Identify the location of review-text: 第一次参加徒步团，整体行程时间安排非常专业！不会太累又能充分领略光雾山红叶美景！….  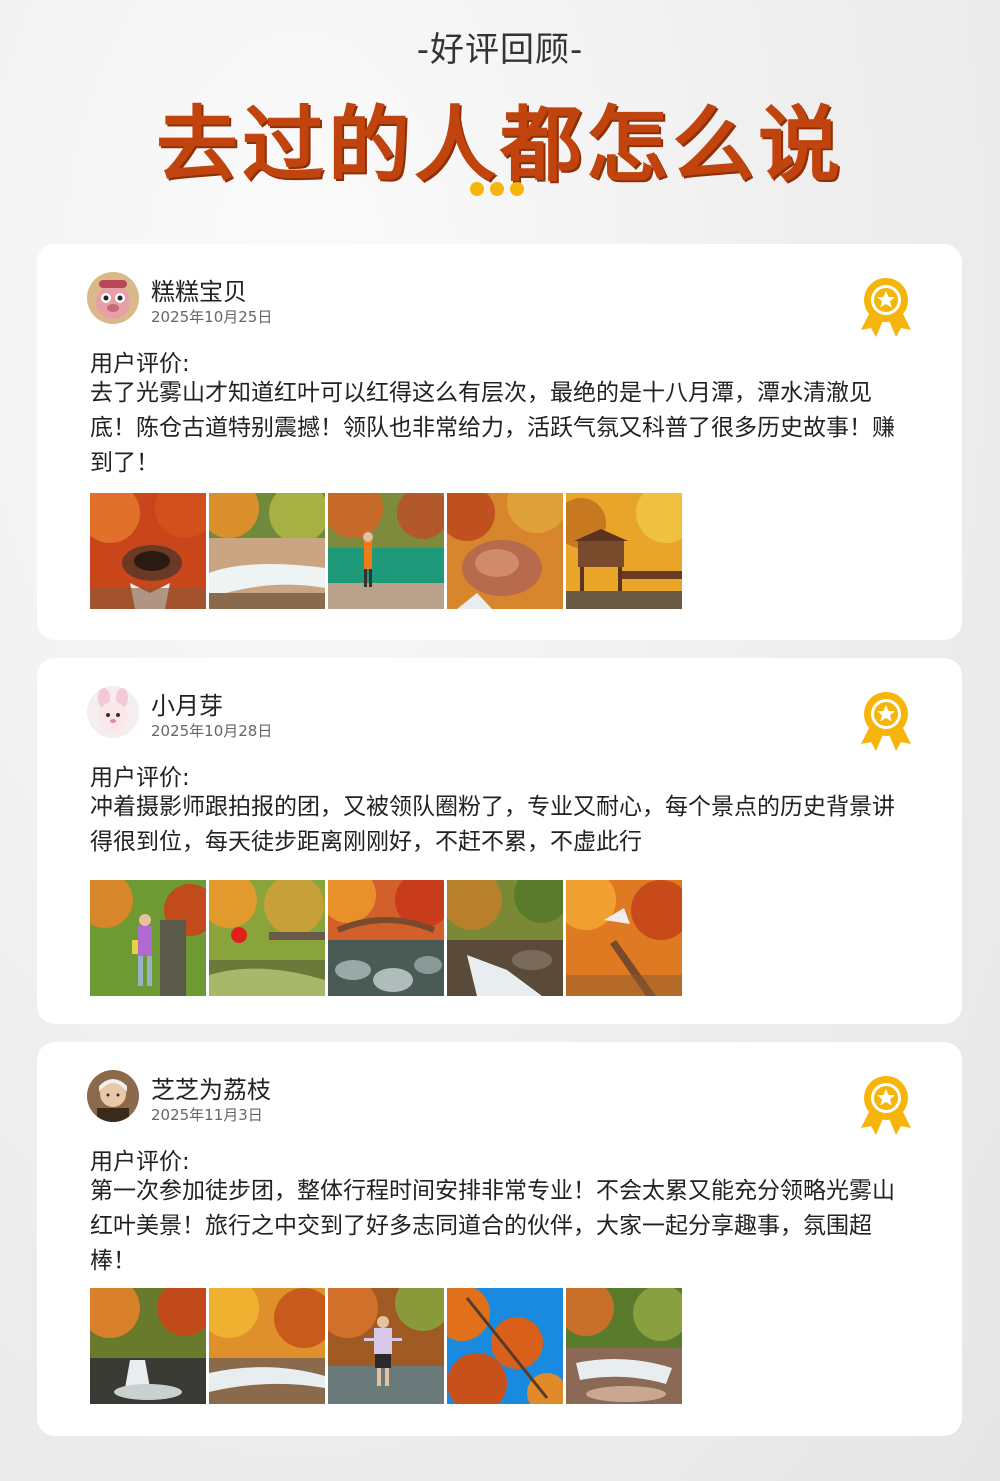
(492, 1226).